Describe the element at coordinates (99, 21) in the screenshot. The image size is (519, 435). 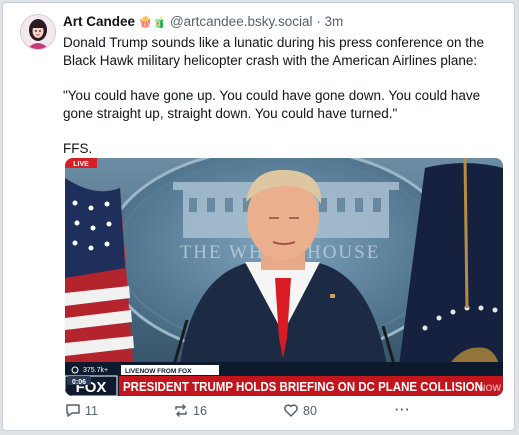
I see `author-name: Art Candee` at that location.